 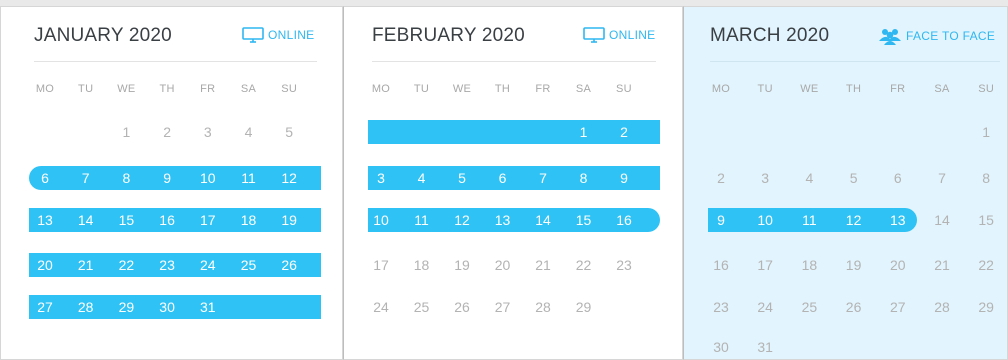 What do you see at coordinates (448, 35) in the screenshot?
I see `month-title: FEBRUARY 2020` at bounding box center [448, 35].